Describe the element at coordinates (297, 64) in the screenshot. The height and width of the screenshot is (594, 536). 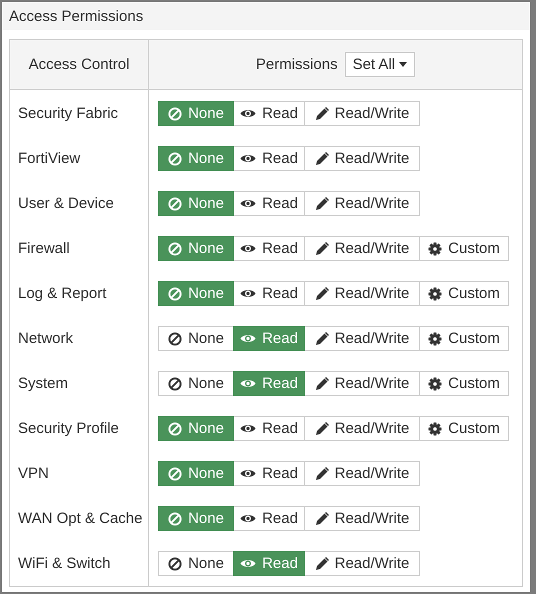
I see `column-header: Permissions` at that location.